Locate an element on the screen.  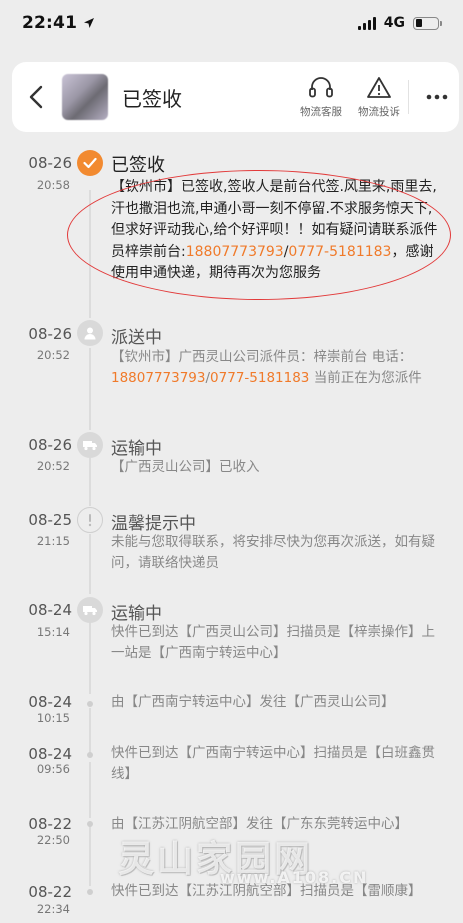
warning-icon is located at coordinates (379, 87).